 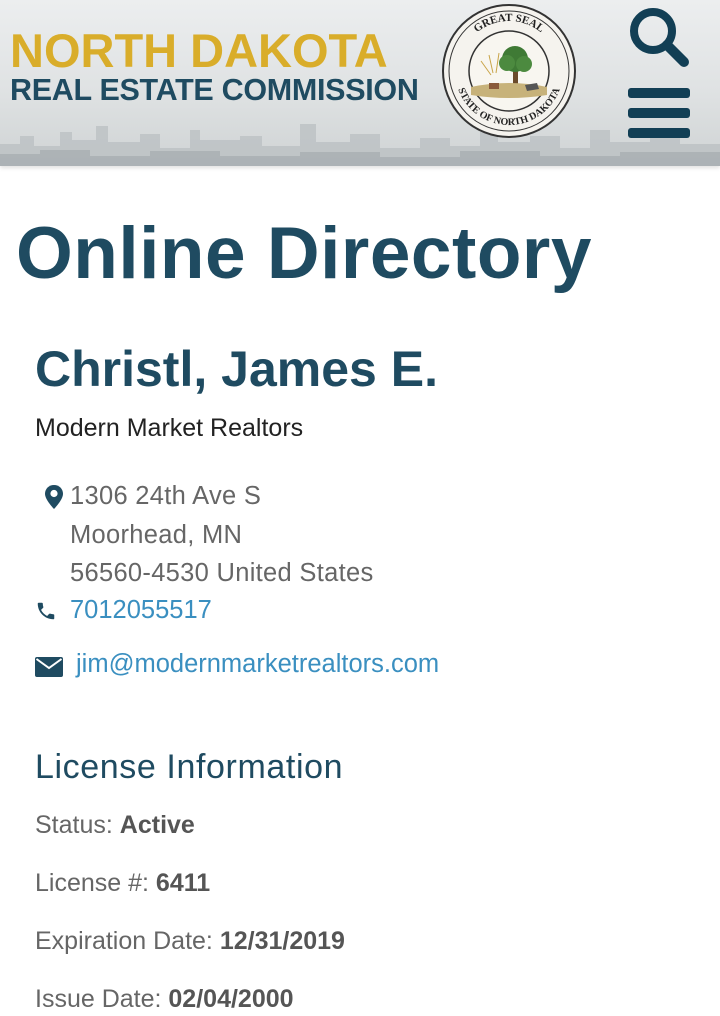 I want to click on license-number-row: License #: 6411, so click(x=122, y=883).